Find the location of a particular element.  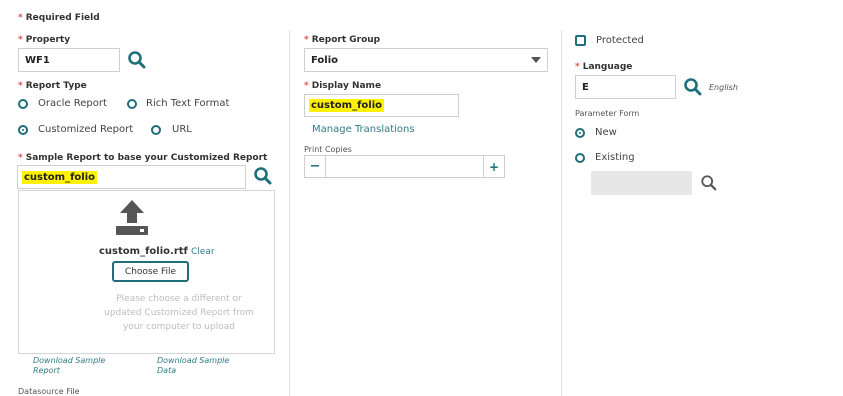

report-group-label: * Report Group is located at coordinates (342, 40).